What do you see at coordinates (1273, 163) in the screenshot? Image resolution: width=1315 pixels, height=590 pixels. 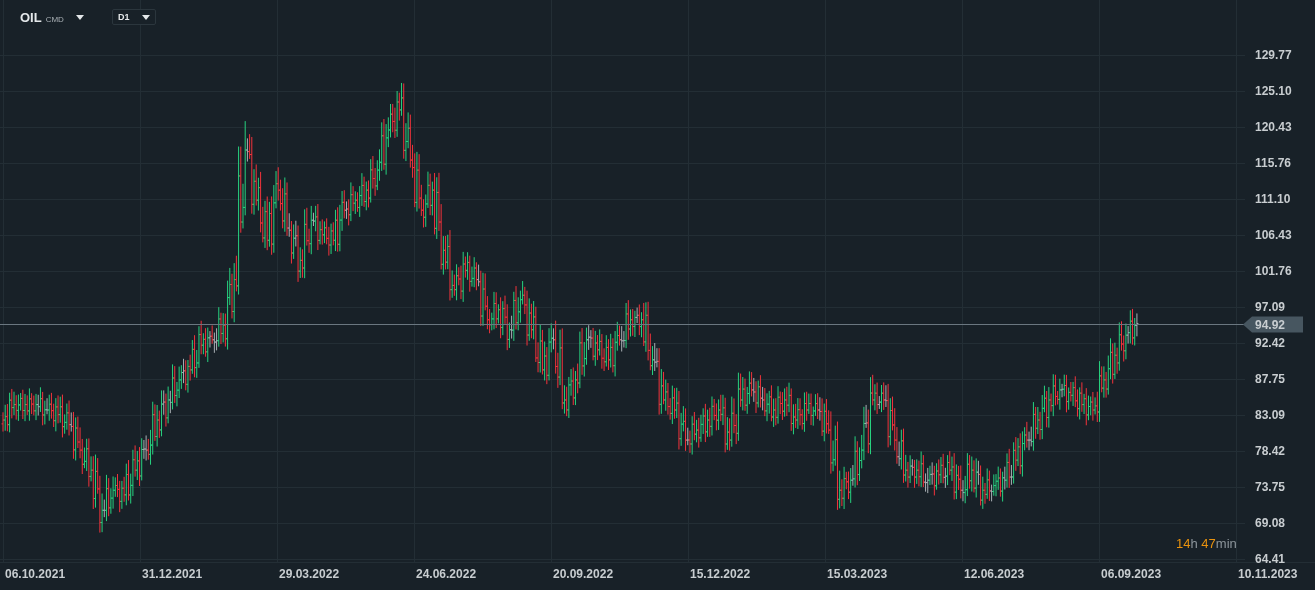 I see `price-axis-label: 115.76` at bounding box center [1273, 163].